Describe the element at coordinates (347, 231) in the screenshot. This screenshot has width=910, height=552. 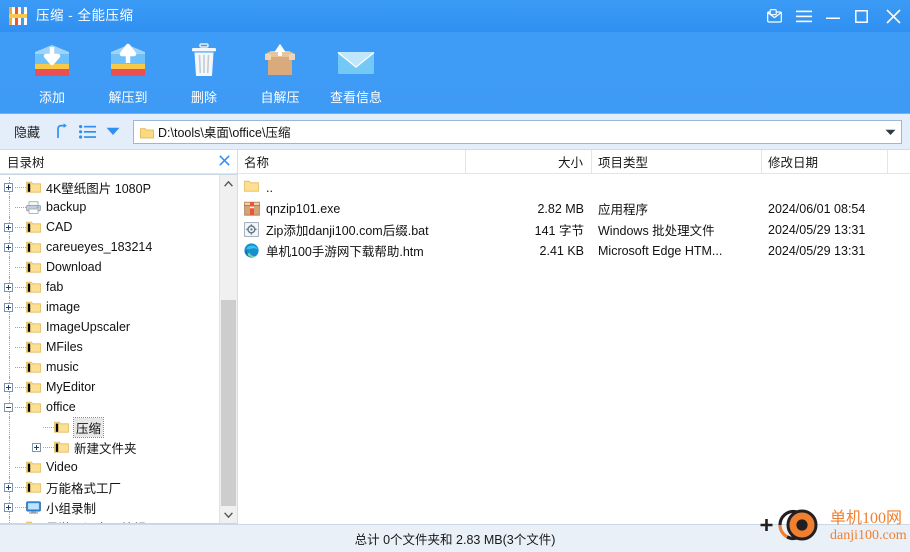
I see `file-name-text: Zip添加danji100.com后缀.bat` at that location.